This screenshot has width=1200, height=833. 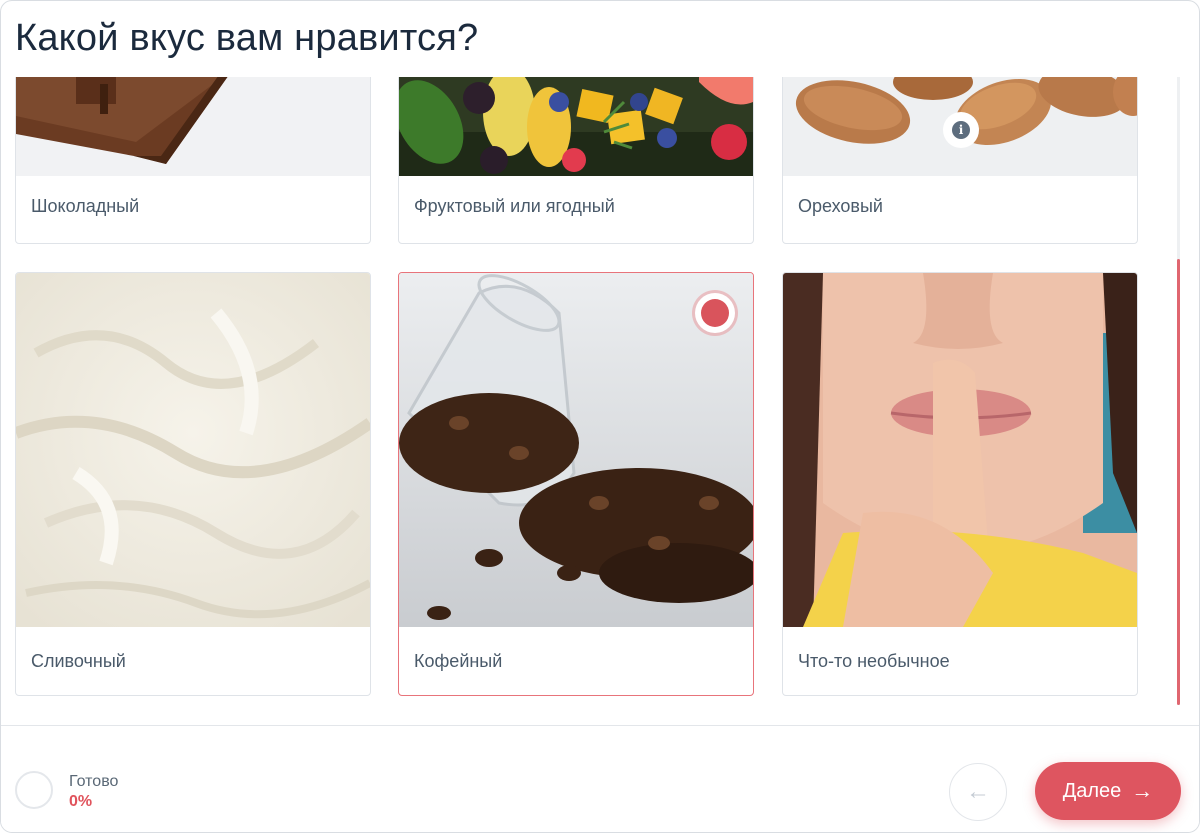 I want to click on chocolate-bar-photo, so click(x=193, y=126).